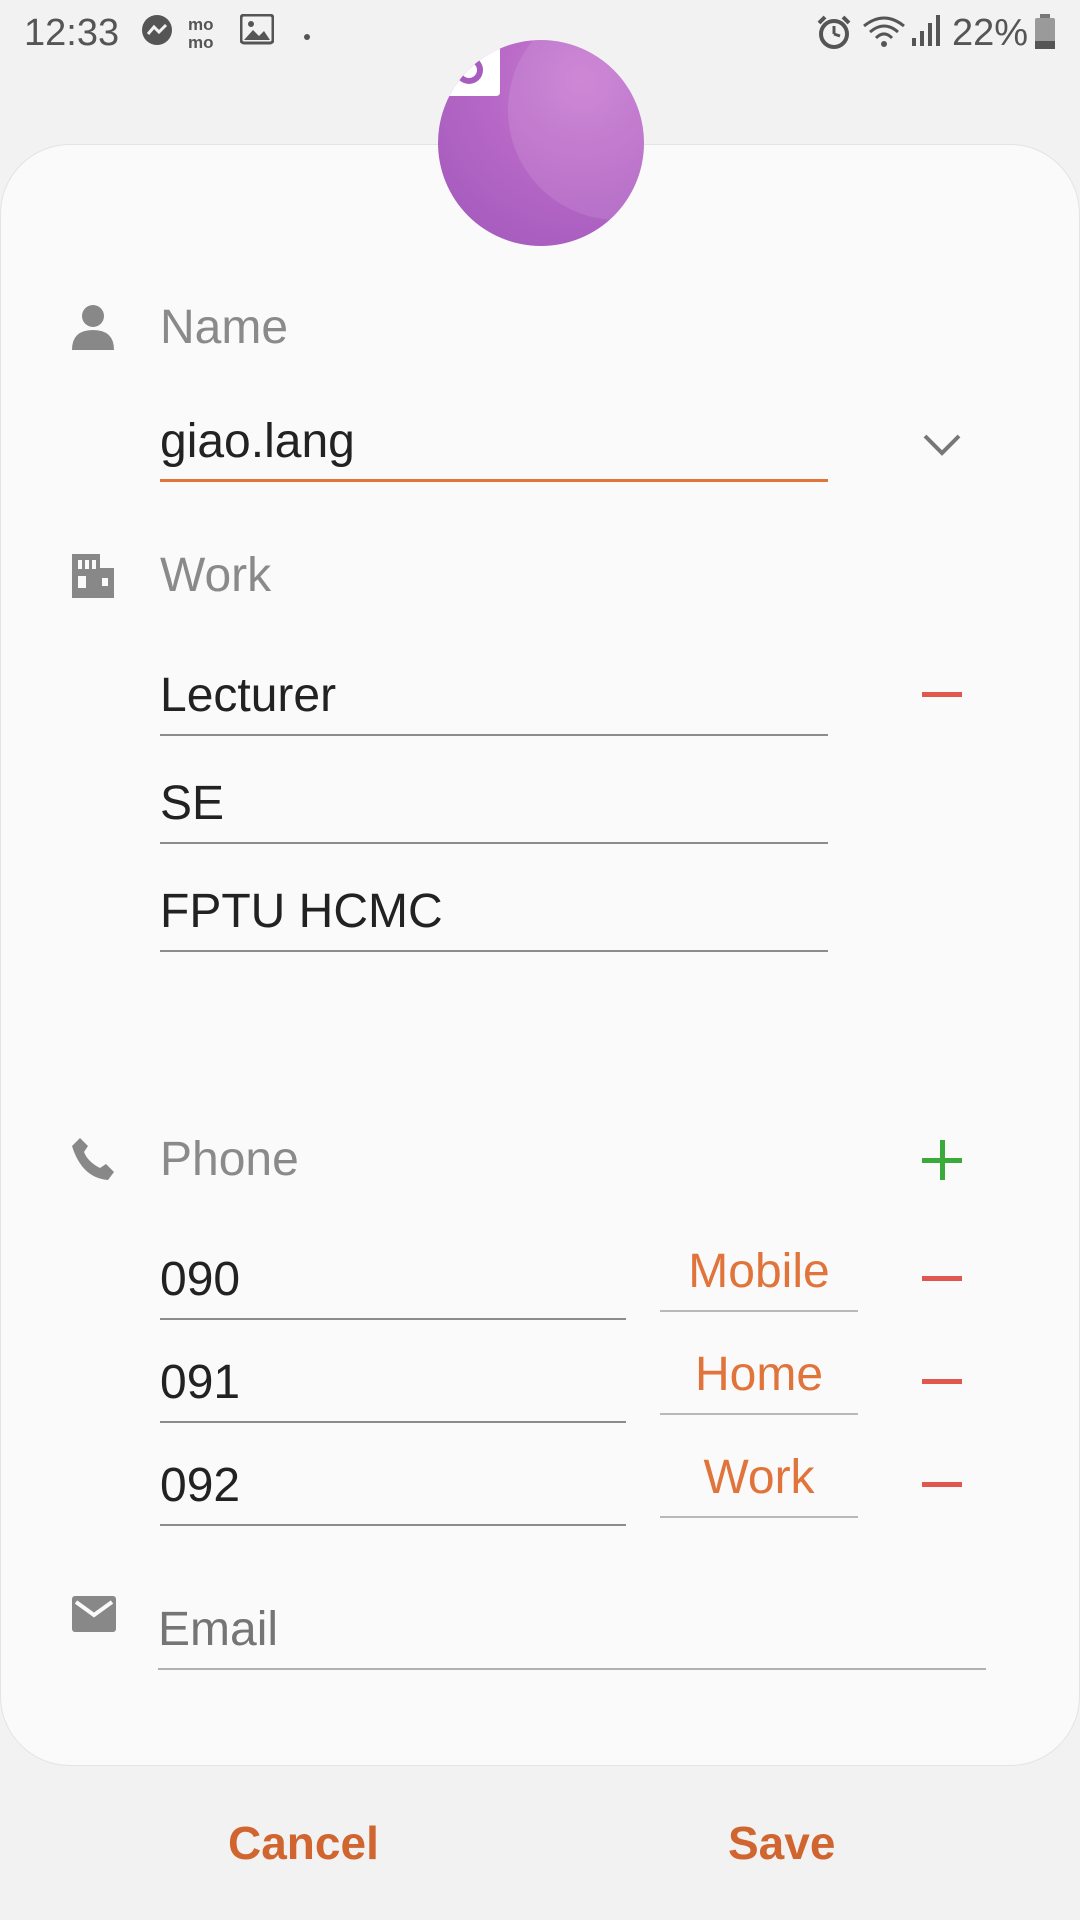 This screenshot has height=1920, width=1080. What do you see at coordinates (759, 1478) in the screenshot?
I see `phone-type-selector: Work` at bounding box center [759, 1478].